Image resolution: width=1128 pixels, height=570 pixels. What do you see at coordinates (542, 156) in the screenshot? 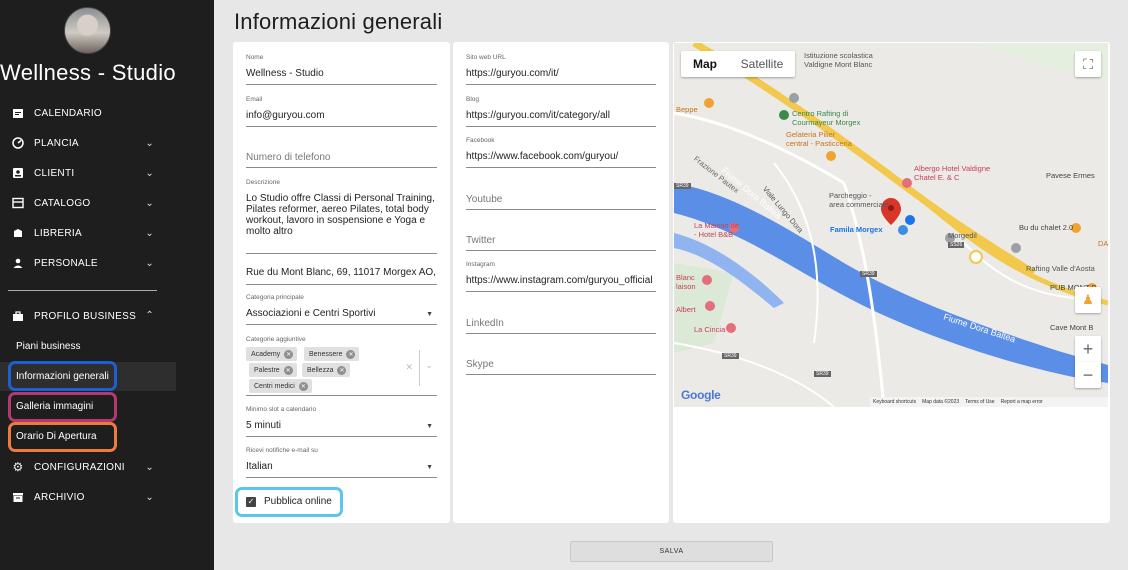
I see `field-value: https://www.facebook.com/guryou/` at bounding box center [542, 156].